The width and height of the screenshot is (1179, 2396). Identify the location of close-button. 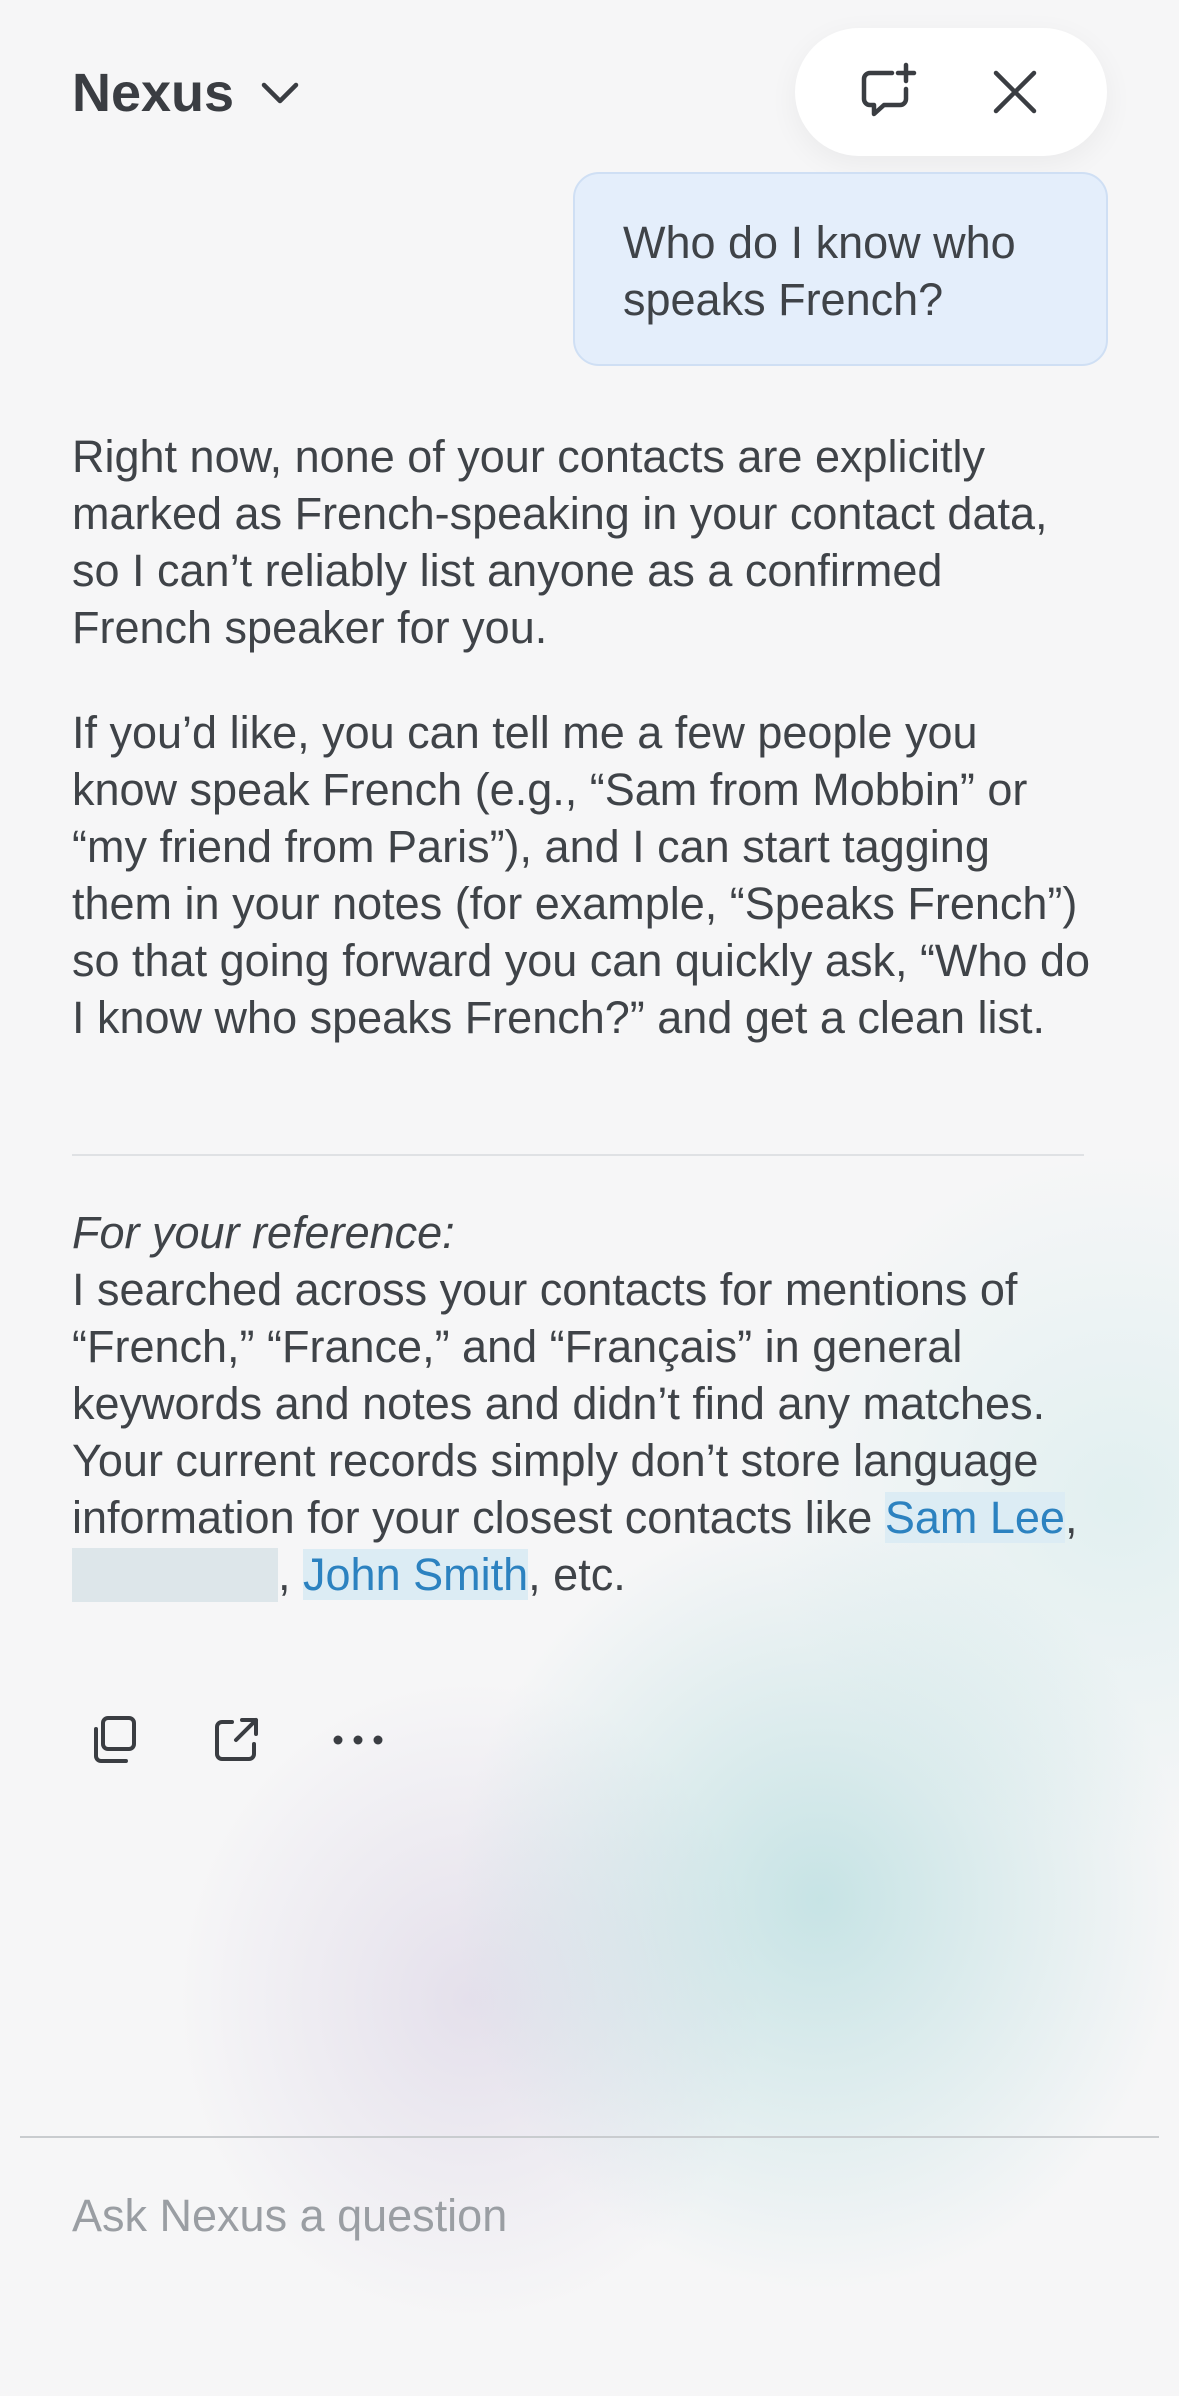
(1015, 92).